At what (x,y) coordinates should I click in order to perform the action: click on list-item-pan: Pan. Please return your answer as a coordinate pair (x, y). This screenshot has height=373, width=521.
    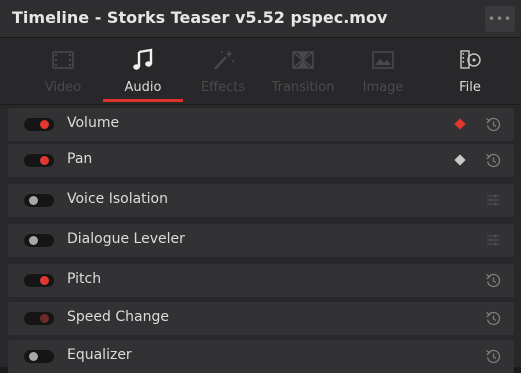
    Looking at the image, I should click on (261, 160).